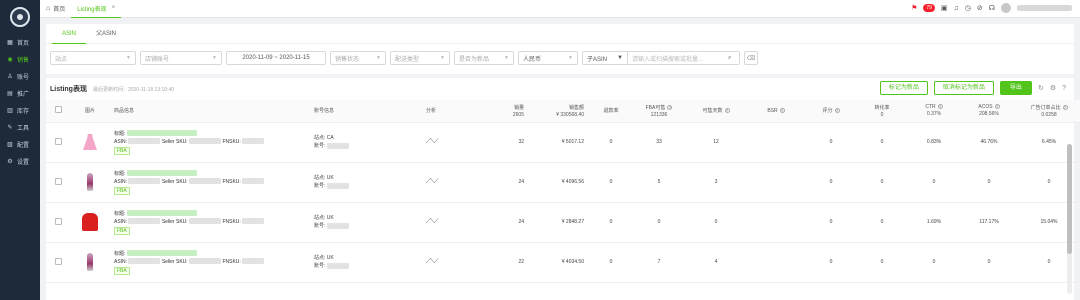 Image resolution: width=1080 pixels, height=300 pixels. What do you see at coordinates (992, 8) in the screenshot?
I see `headset-icon: ☊` at bounding box center [992, 8].